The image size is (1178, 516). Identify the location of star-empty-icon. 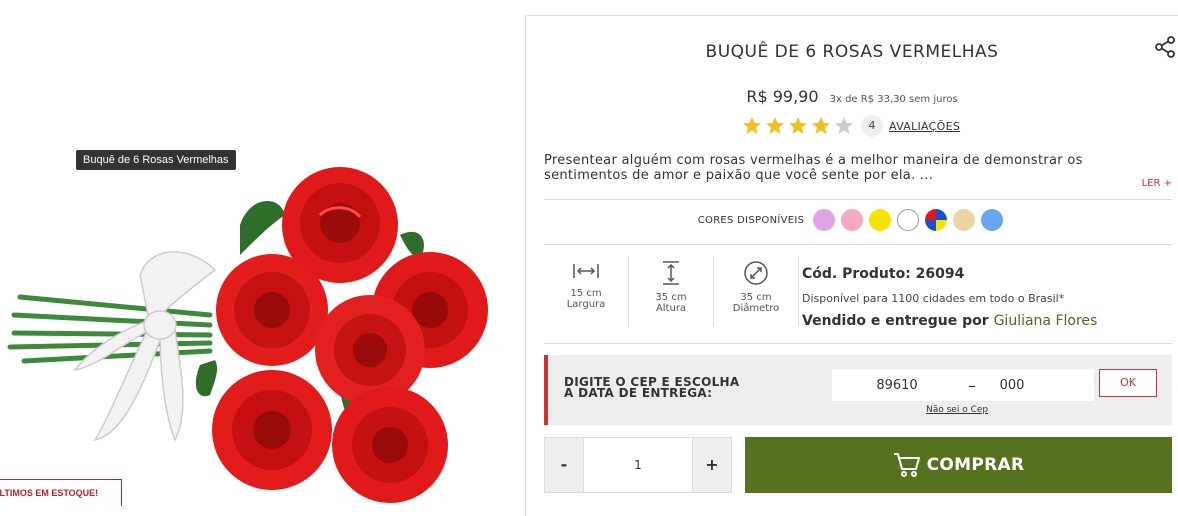
(844, 125).